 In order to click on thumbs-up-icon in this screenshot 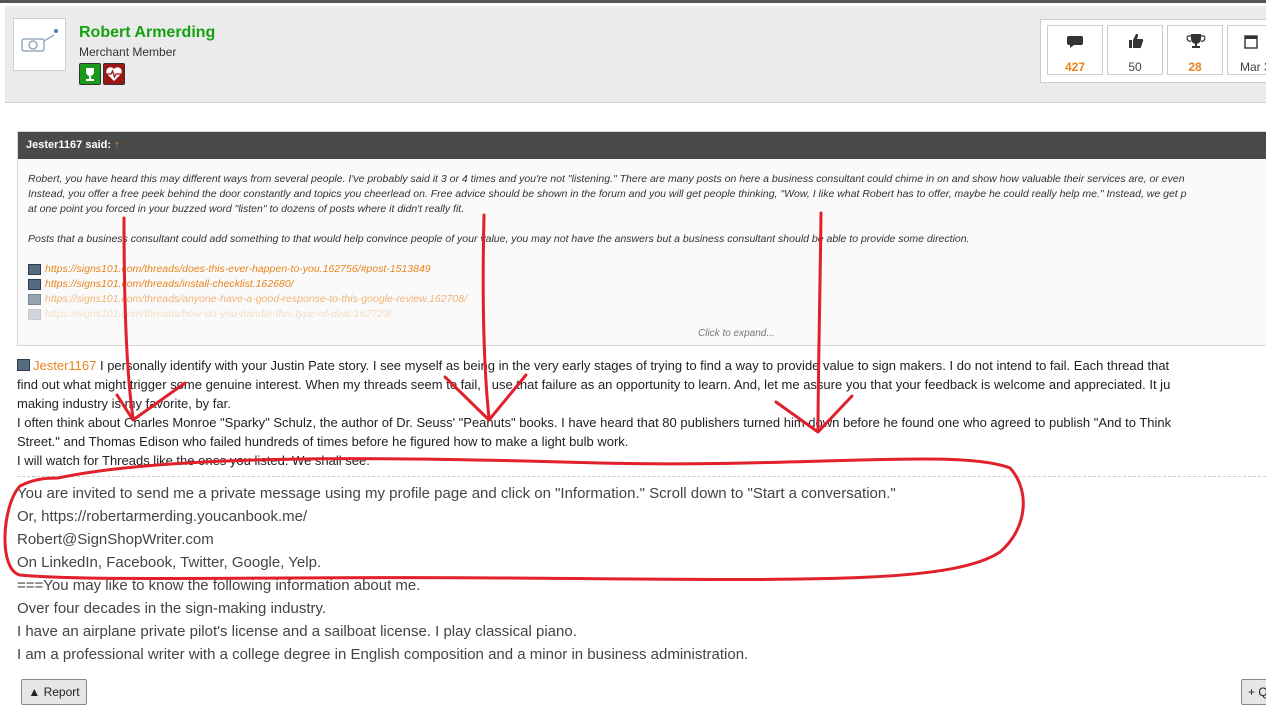, I will do `click(1136, 41)`.